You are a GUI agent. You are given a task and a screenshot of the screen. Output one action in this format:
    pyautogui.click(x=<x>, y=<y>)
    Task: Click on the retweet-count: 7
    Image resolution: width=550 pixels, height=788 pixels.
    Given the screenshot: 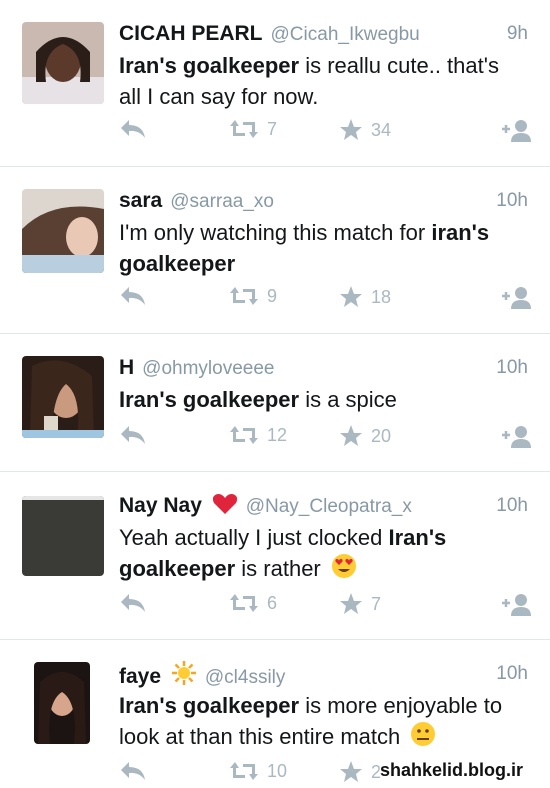 What is the action you would take?
    pyautogui.click(x=272, y=128)
    